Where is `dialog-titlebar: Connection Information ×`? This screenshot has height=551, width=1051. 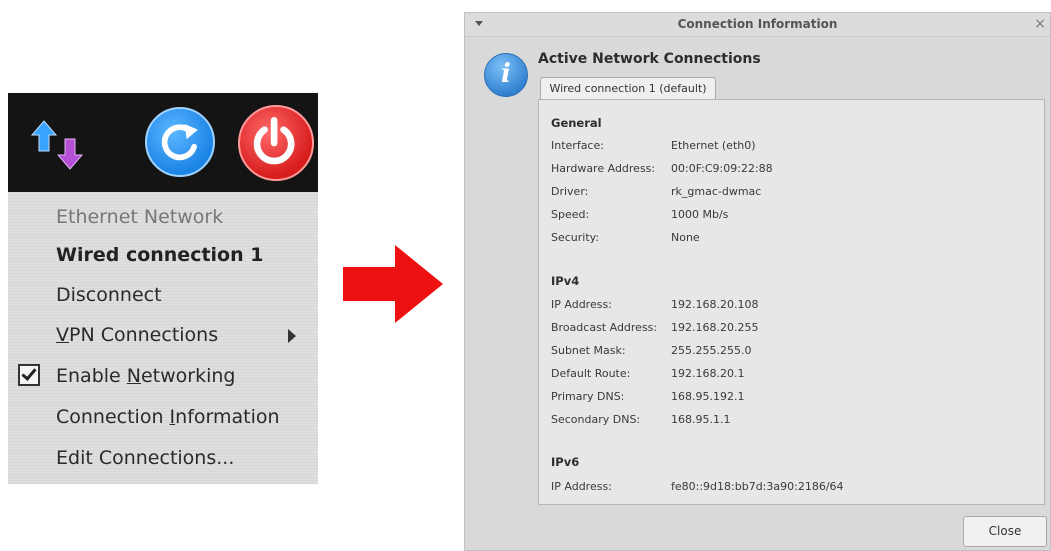 dialog-titlebar: Connection Information × is located at coordinates (757, 25).